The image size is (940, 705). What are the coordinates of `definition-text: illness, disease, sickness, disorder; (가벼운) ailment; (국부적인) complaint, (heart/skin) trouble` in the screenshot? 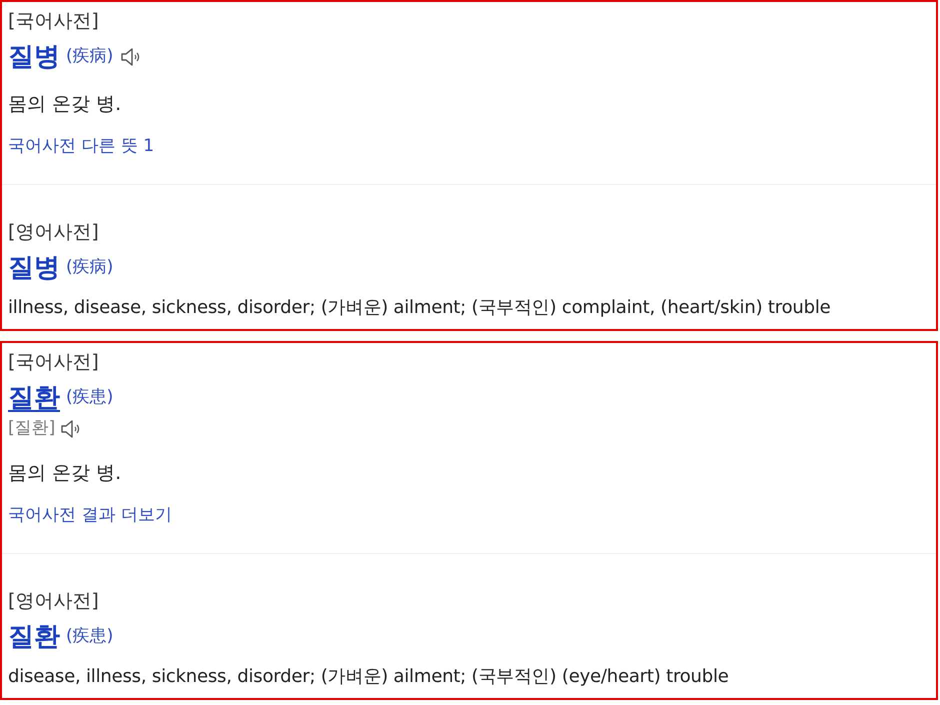 It's located at (420, 308).